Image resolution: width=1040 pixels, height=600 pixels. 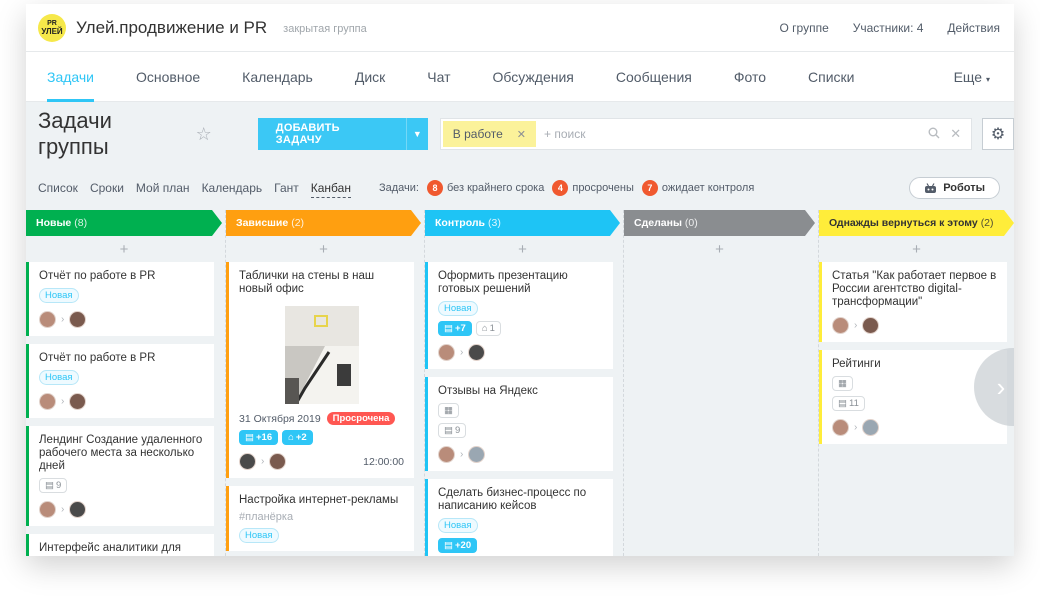 What do you see at coordinates (998, 134) in the screenshot?
I see `settings-button: ⚙` at bounding box center [998, 134].